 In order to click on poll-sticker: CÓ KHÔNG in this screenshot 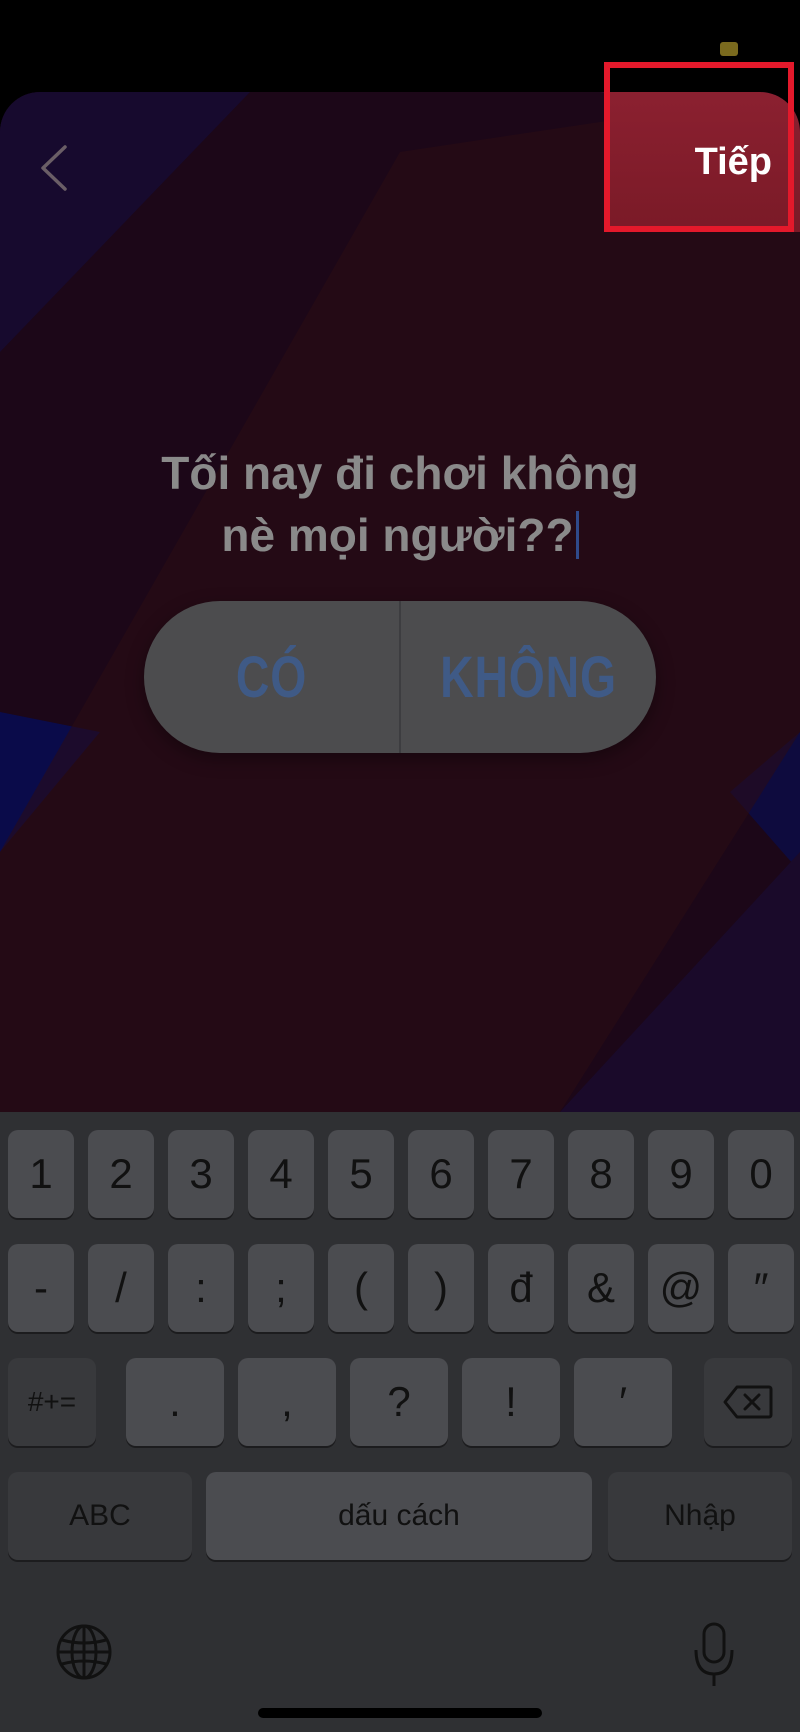, I will do `click(400, 677)`.